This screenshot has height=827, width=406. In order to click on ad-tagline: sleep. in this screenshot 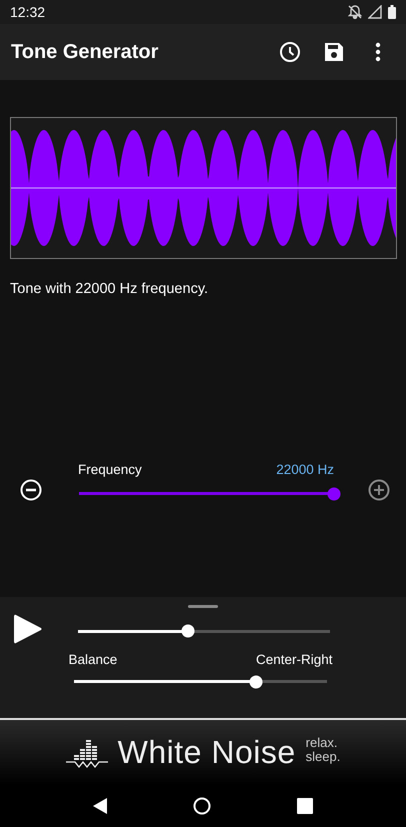, I will do `click(323, 757)`.